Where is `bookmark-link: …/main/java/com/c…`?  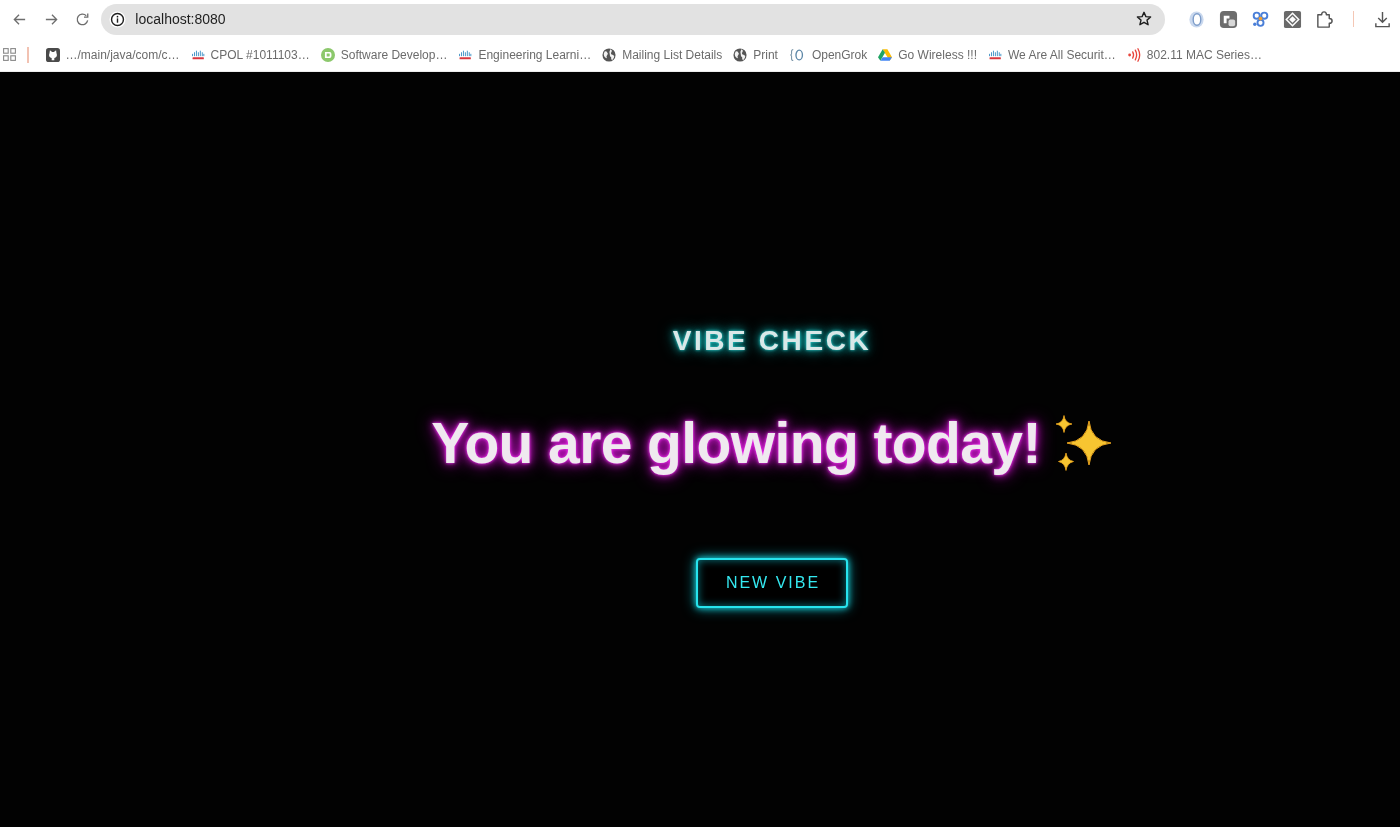 bookmark-link: …/main/java/com/c… is located at coordinates (112, 54).